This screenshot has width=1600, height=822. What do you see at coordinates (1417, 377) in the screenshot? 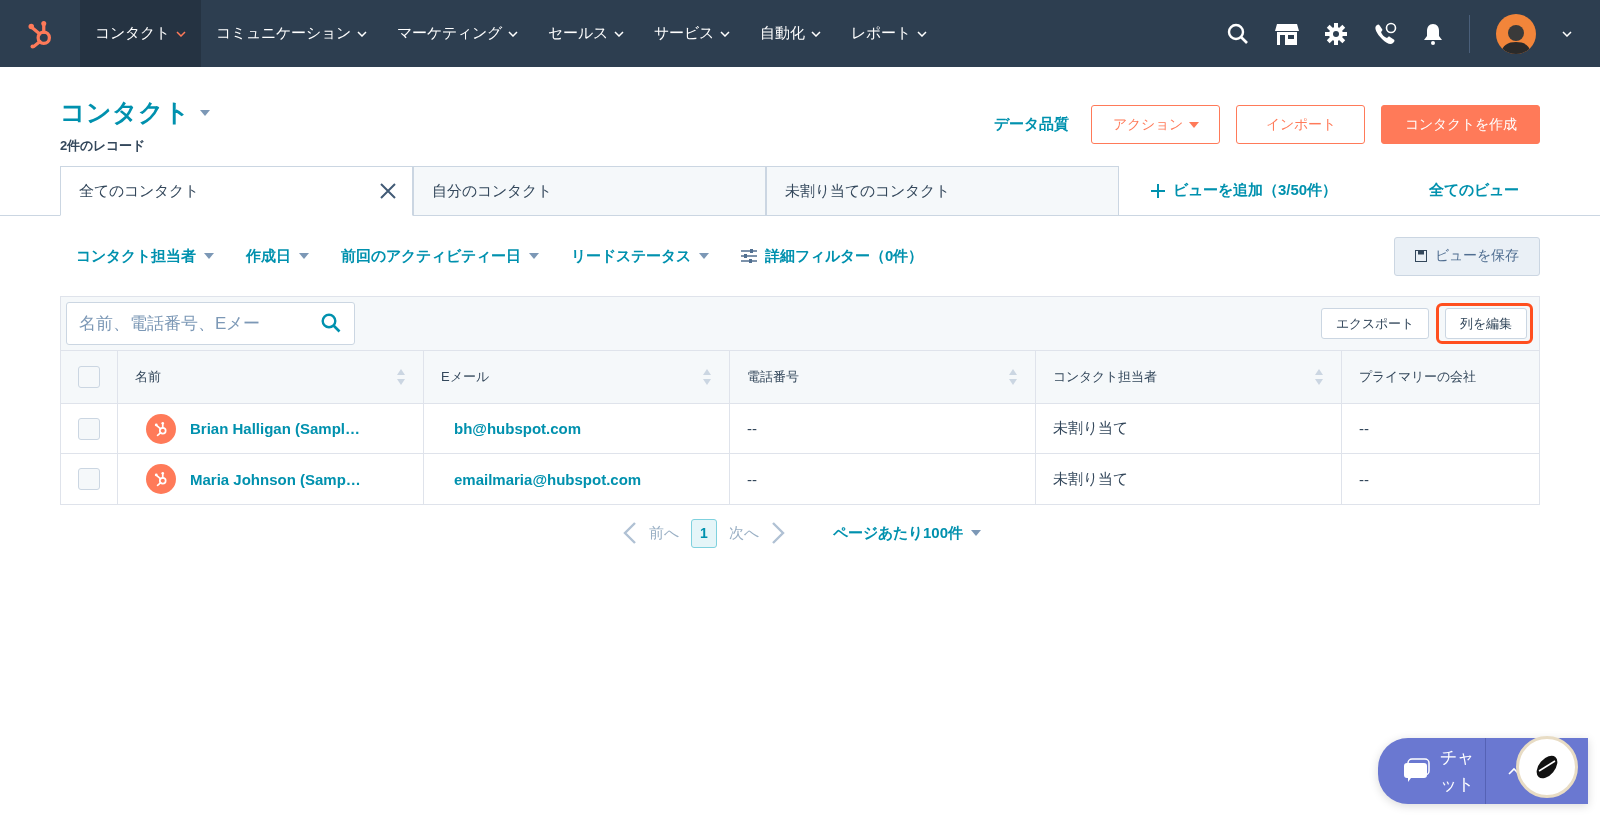
I see `column-header: プライマリーの会社` at bounding box center [1417, 377].